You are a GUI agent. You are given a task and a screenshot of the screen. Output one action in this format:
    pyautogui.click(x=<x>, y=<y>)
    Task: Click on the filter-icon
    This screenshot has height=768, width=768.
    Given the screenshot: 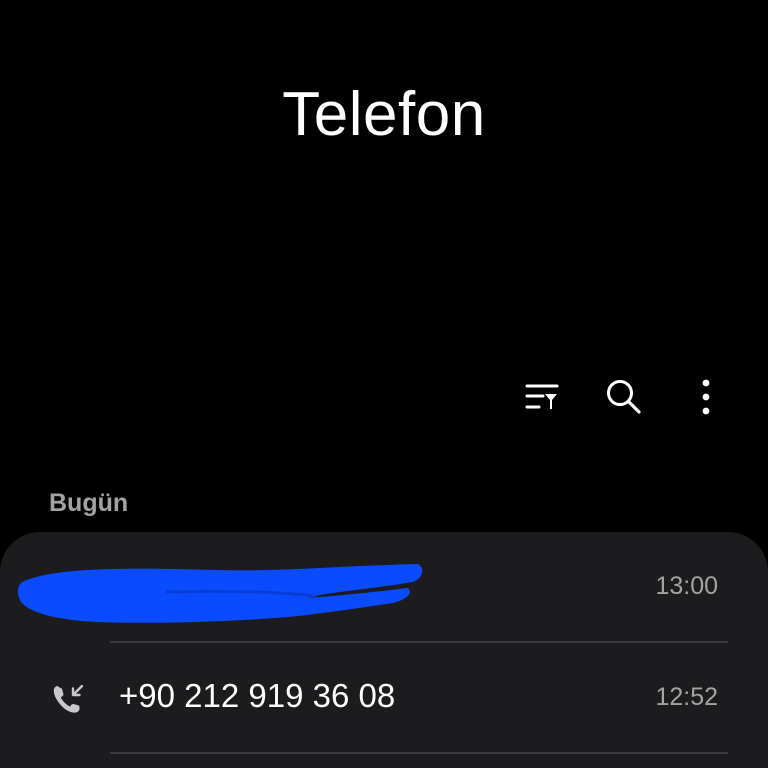 What is the action you would take?
    pyautogui.click(x=542, y=396)
    